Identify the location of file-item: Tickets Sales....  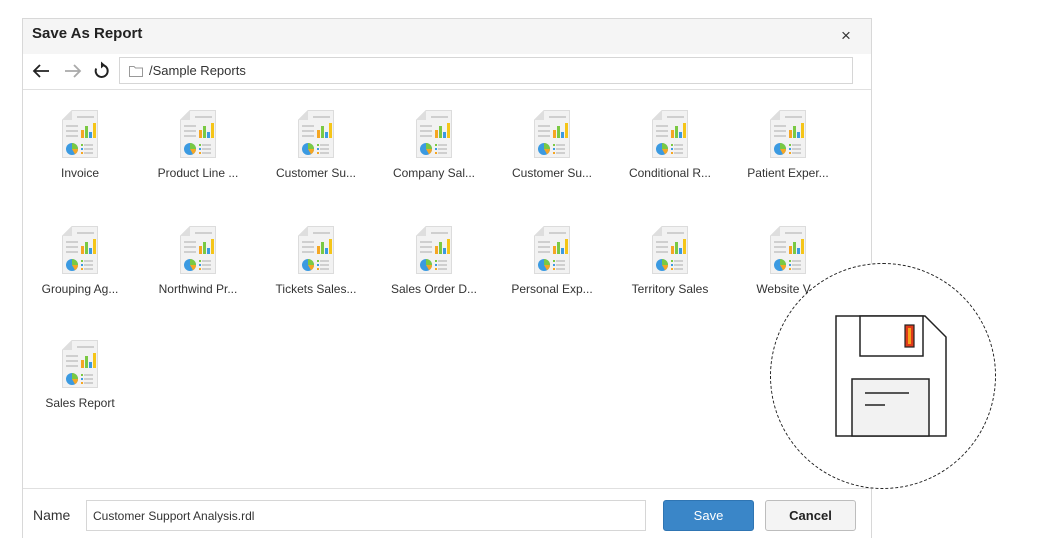
(316, 256).